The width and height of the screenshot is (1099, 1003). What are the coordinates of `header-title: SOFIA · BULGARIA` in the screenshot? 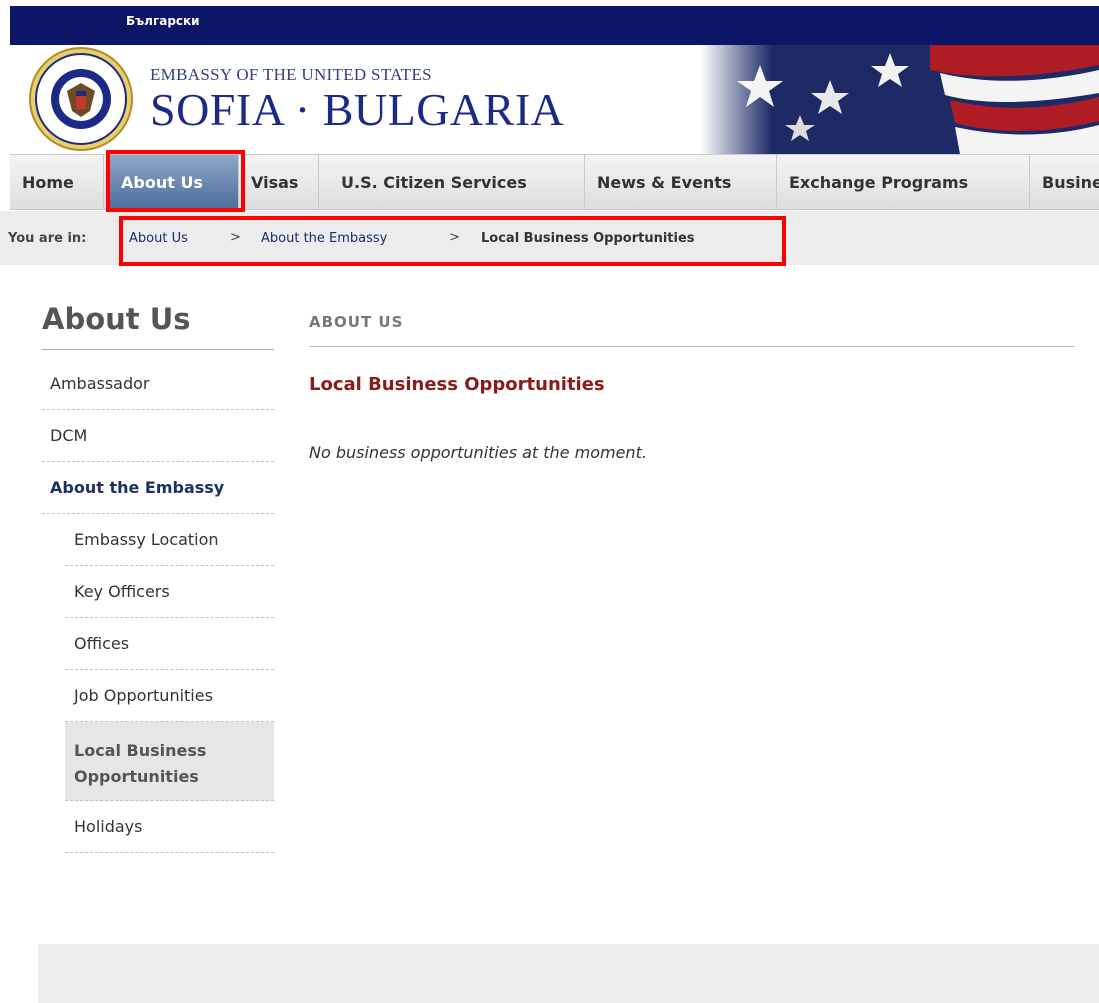 It's located at (357, 109).